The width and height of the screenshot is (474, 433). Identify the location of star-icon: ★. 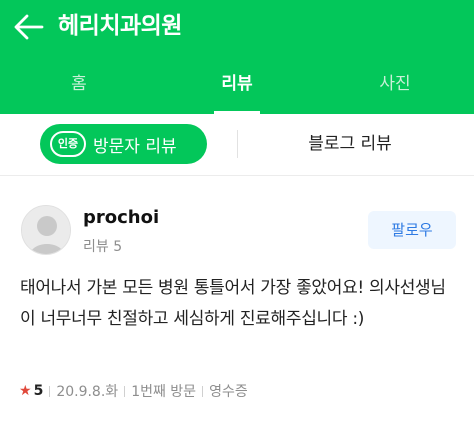
(25, 391).